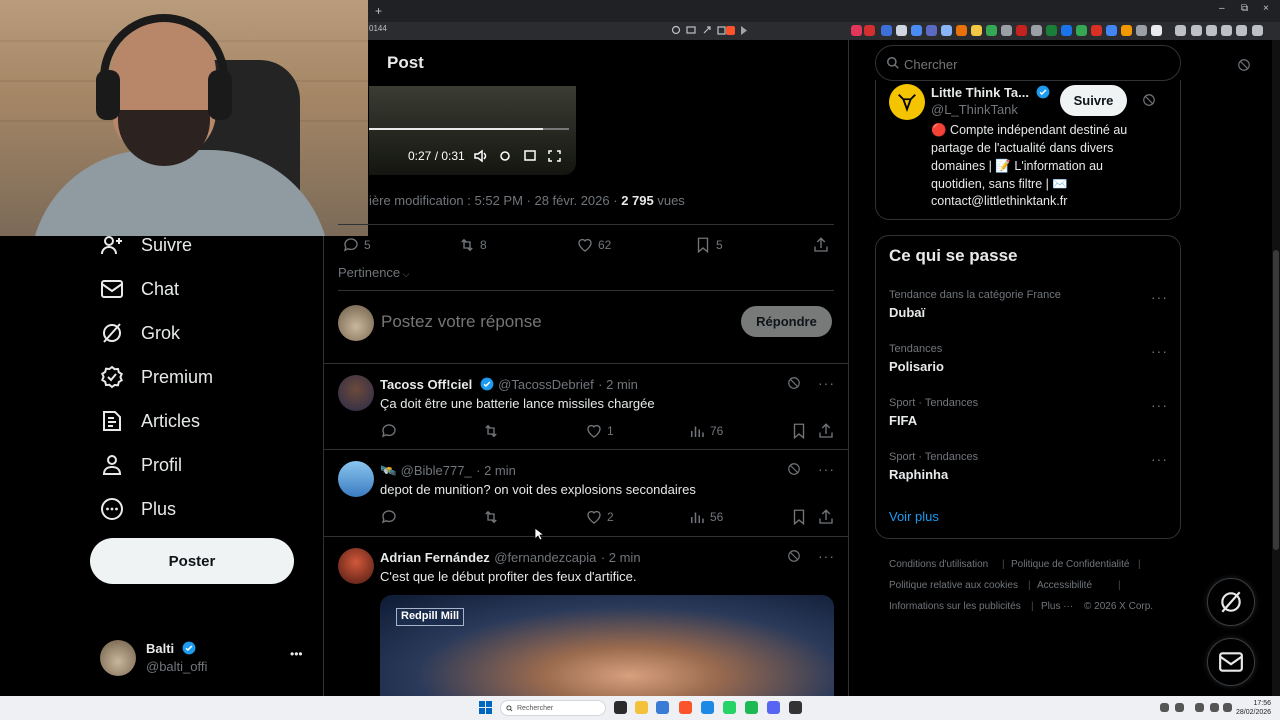 The height and width of the screenshot is (720, 1280). I want to click on views-action: 76, so click(705, 431).